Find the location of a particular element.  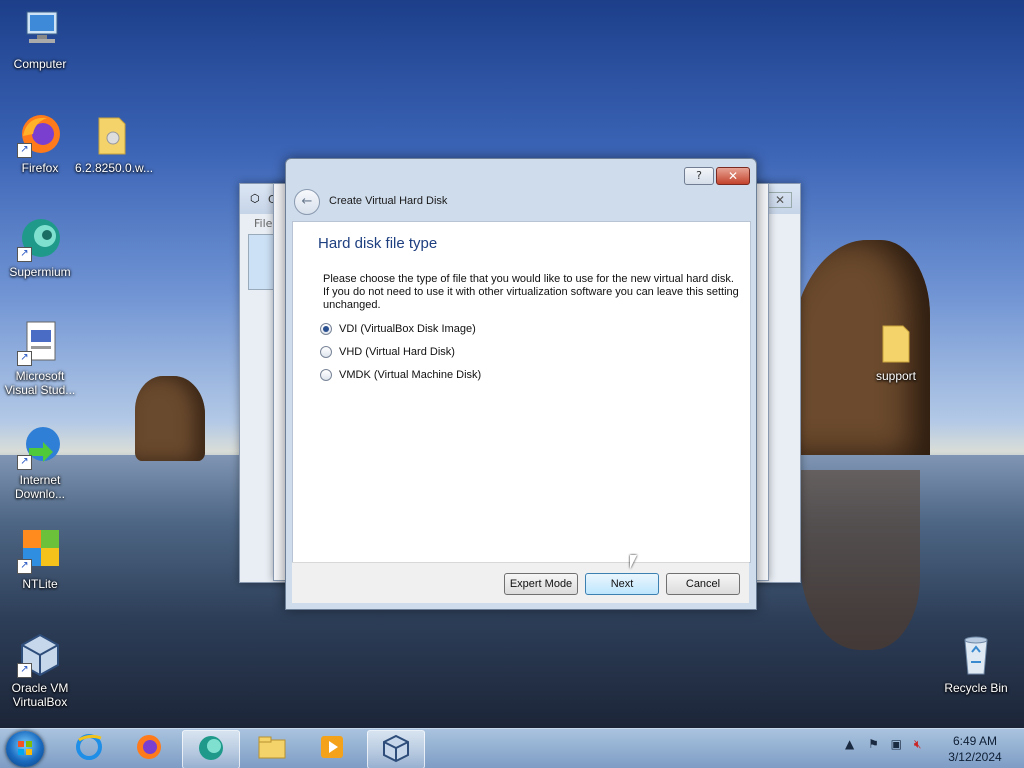

wallpaper-reflection is located at coordinates (860, 560).